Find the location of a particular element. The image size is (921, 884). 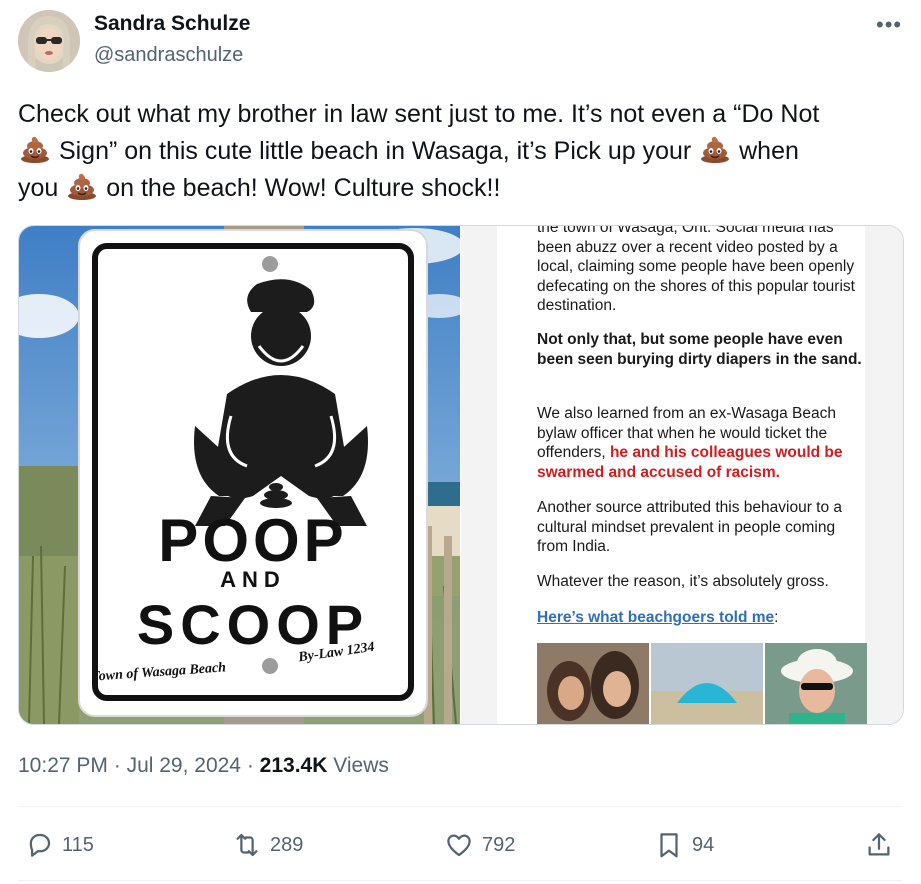

tweet-date: Jul 29, 2024 is located at coordinates (184, 765).